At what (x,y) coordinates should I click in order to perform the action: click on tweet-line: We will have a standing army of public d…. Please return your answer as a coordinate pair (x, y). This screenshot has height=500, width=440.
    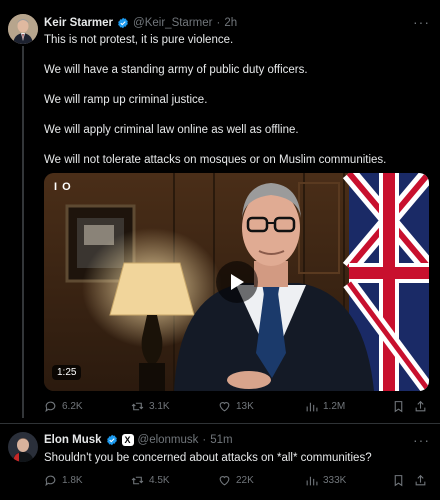
    Looking at the image, I should click on (176, 70).